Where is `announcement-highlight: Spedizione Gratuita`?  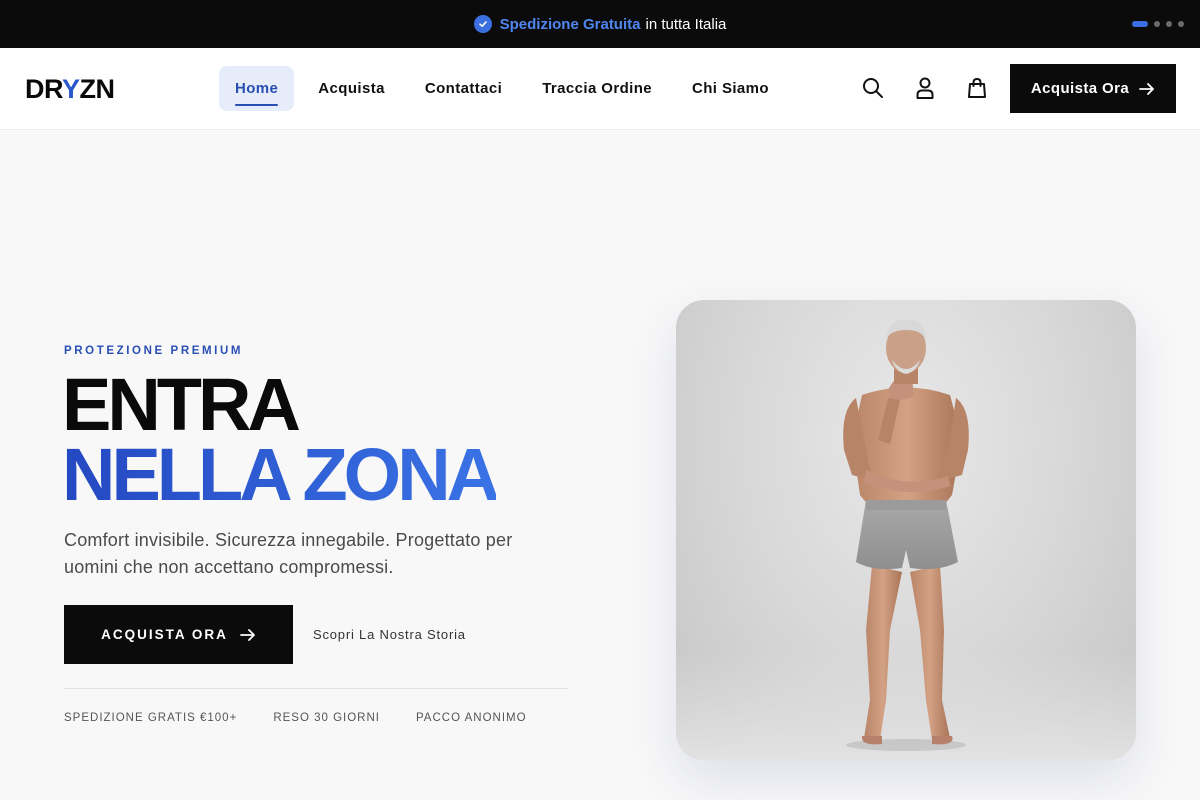 announcement-highlight: Spedizione Gratuita is located at coordinates (570, 24).